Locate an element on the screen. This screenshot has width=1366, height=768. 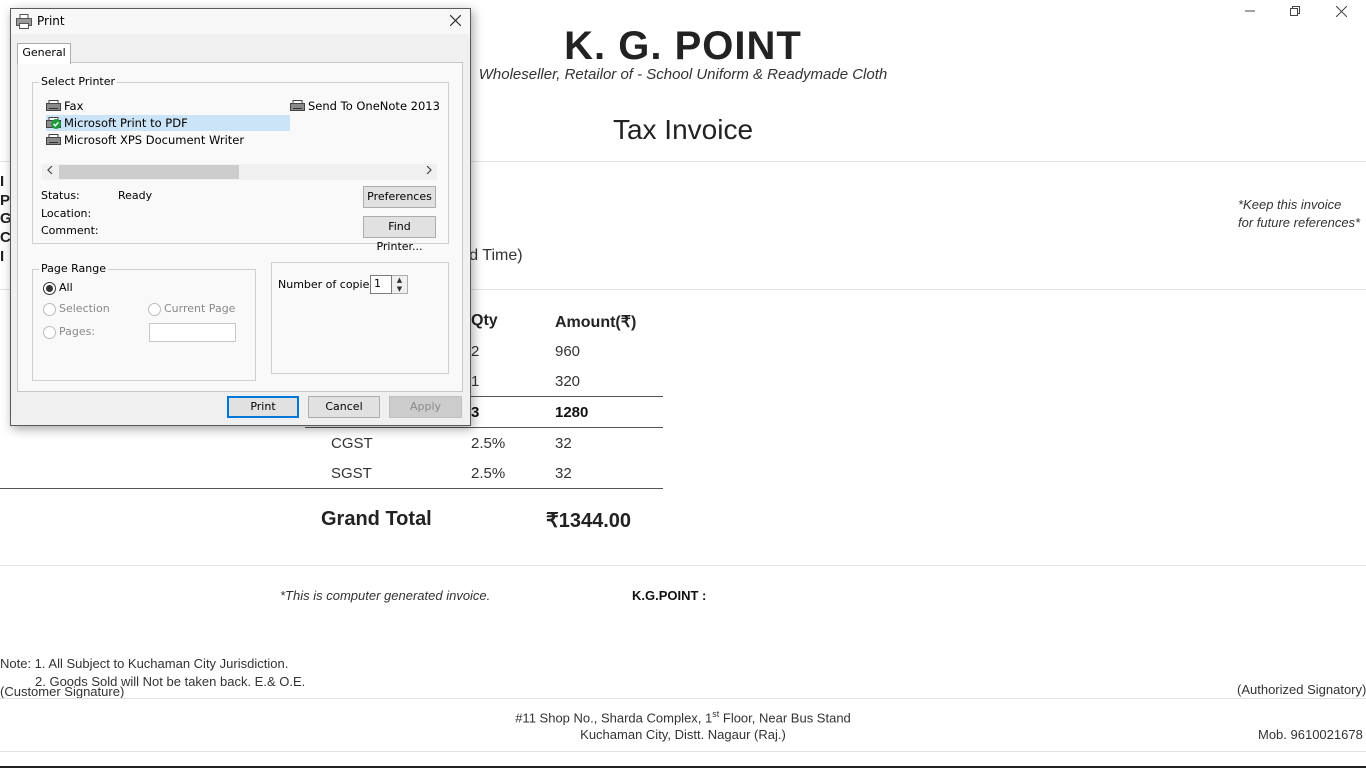
location-label: Location: is located at coordinates (66, 213).